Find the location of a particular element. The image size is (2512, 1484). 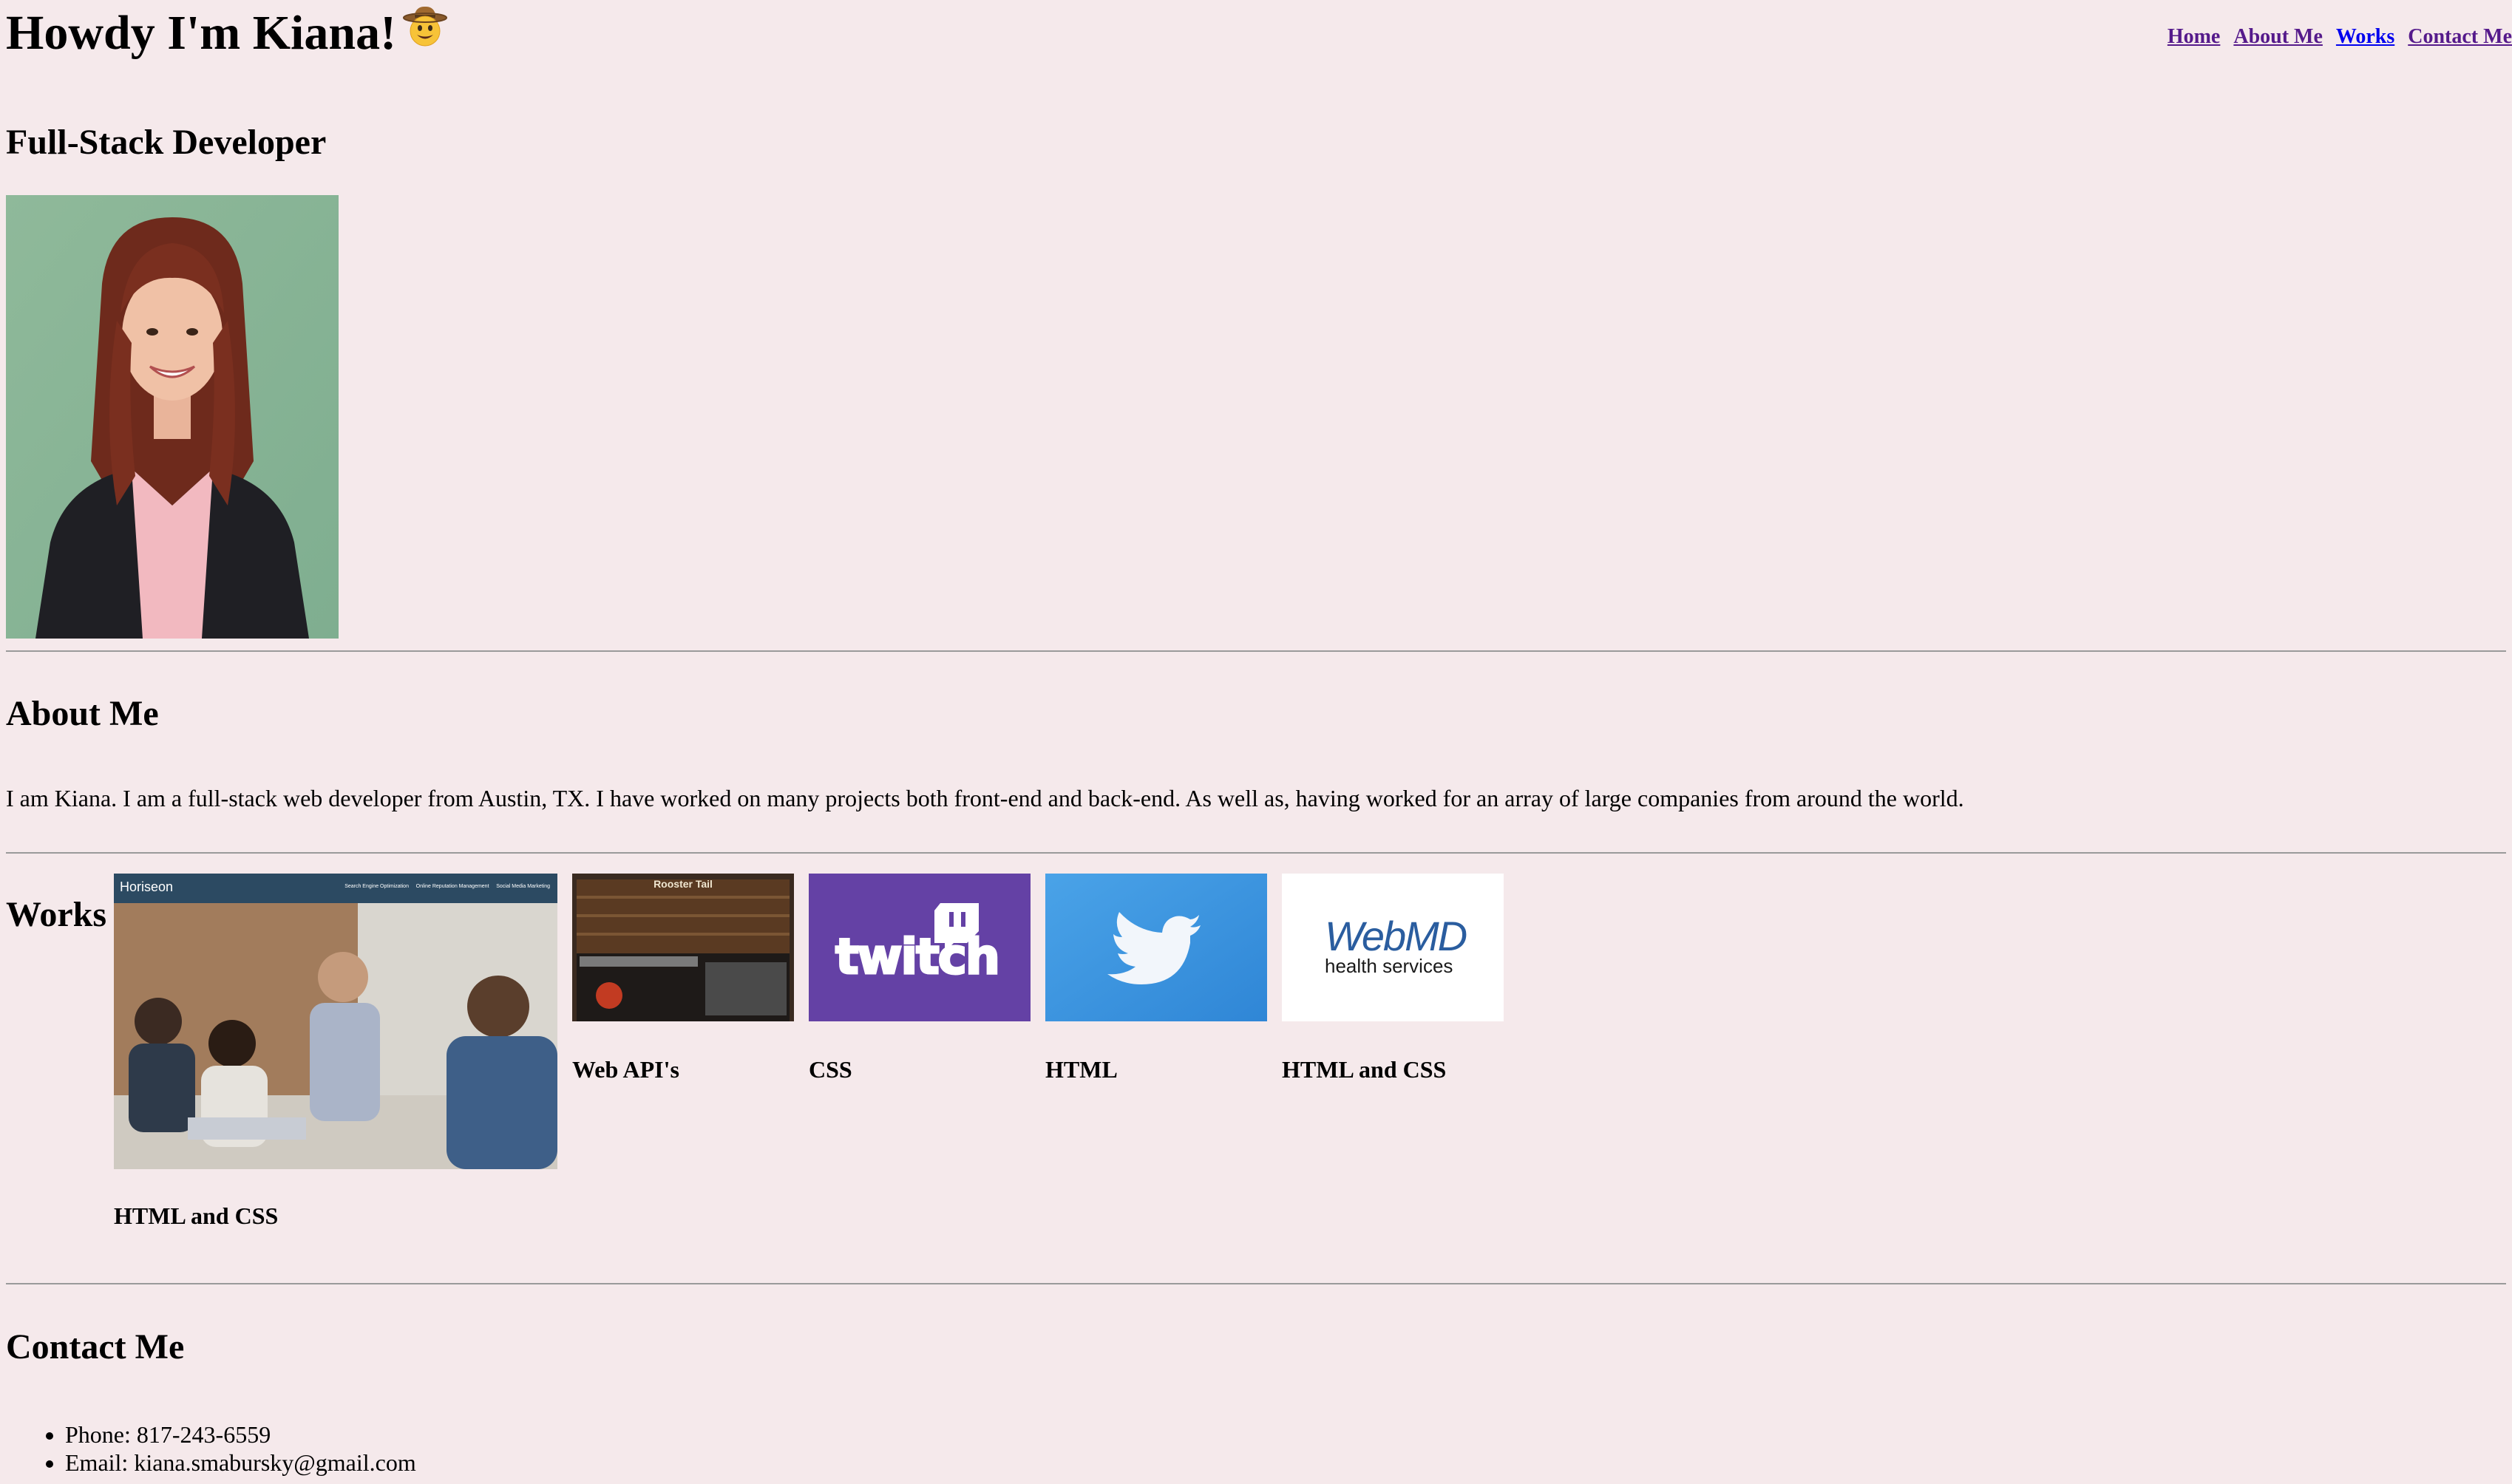

cowboy-hat-face-icon is located at coordinates (425, 33).